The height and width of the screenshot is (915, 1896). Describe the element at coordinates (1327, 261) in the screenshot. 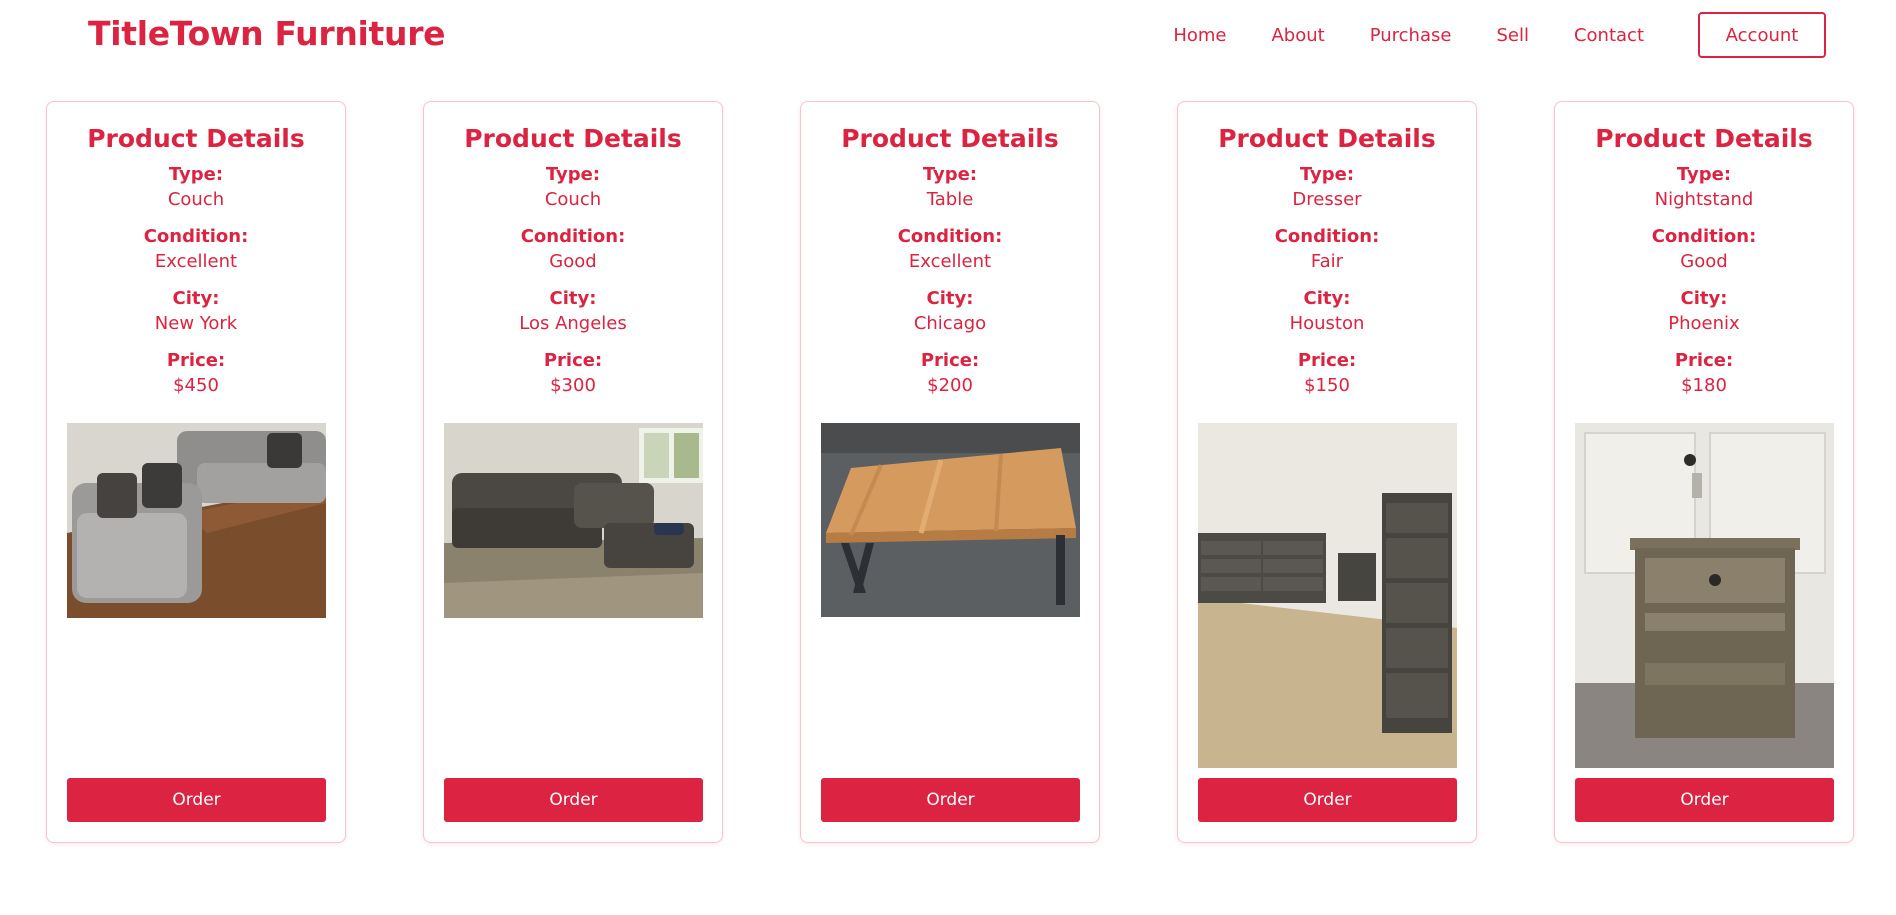

I see `condition-value: Fair` at that location.